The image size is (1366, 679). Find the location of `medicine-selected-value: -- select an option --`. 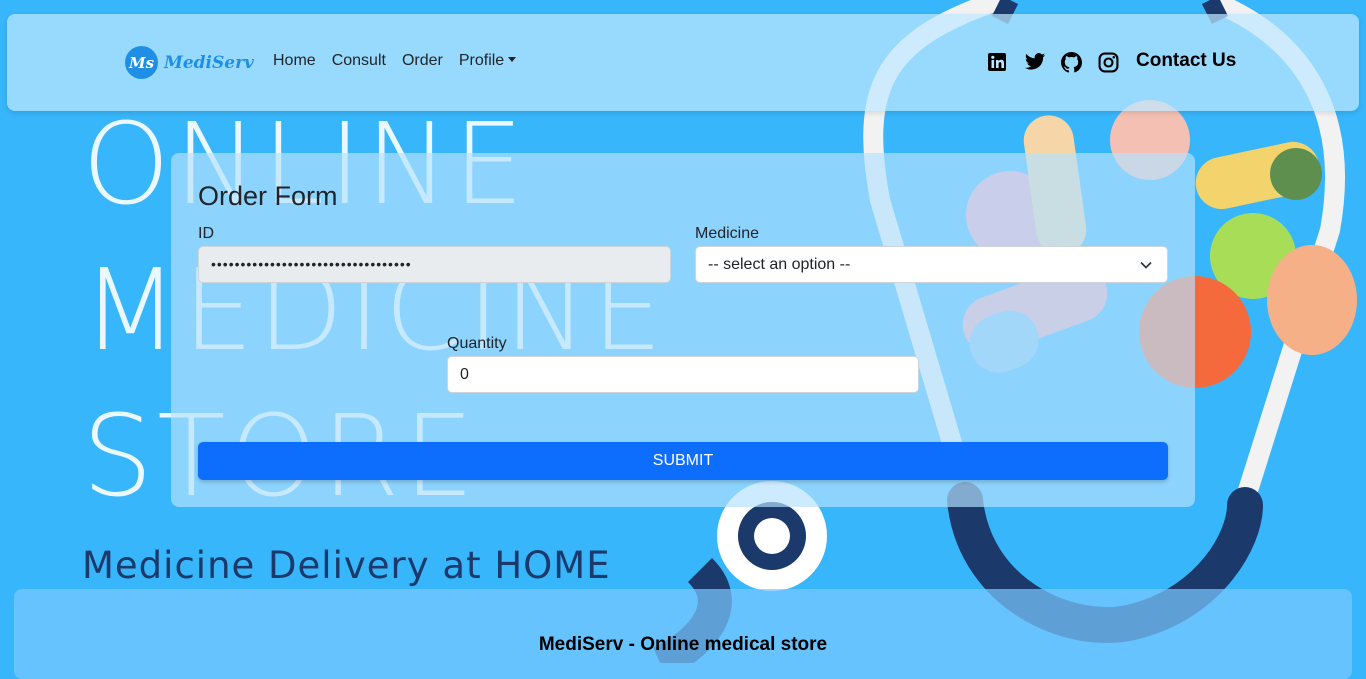

medicine-selected-value: -- select an option -- is located at coordinates (779, 264).